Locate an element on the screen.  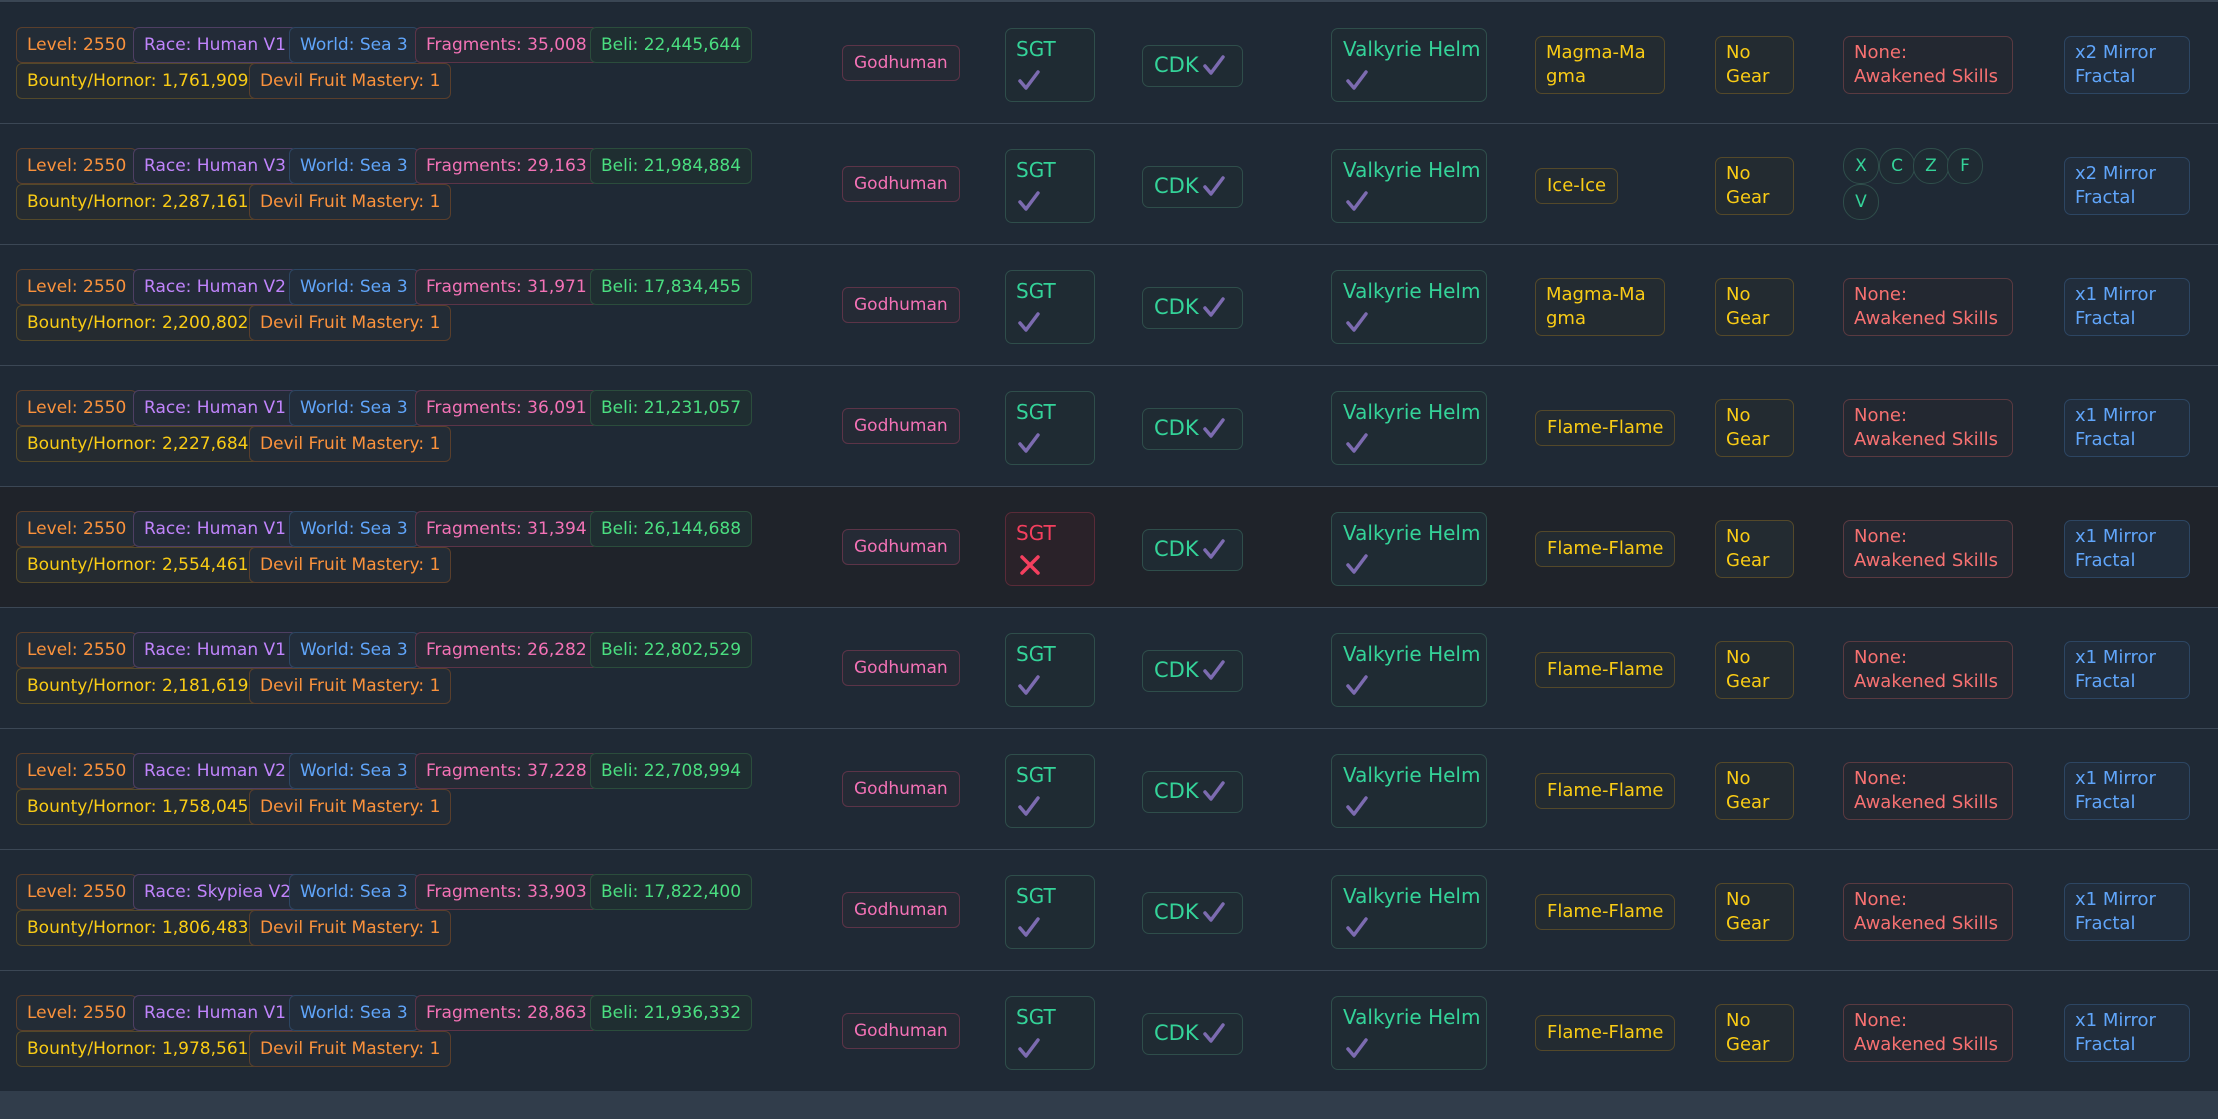
bounty-tag: Bounty/Hornor: 2,227,684 is located at coordinates (138, 444).